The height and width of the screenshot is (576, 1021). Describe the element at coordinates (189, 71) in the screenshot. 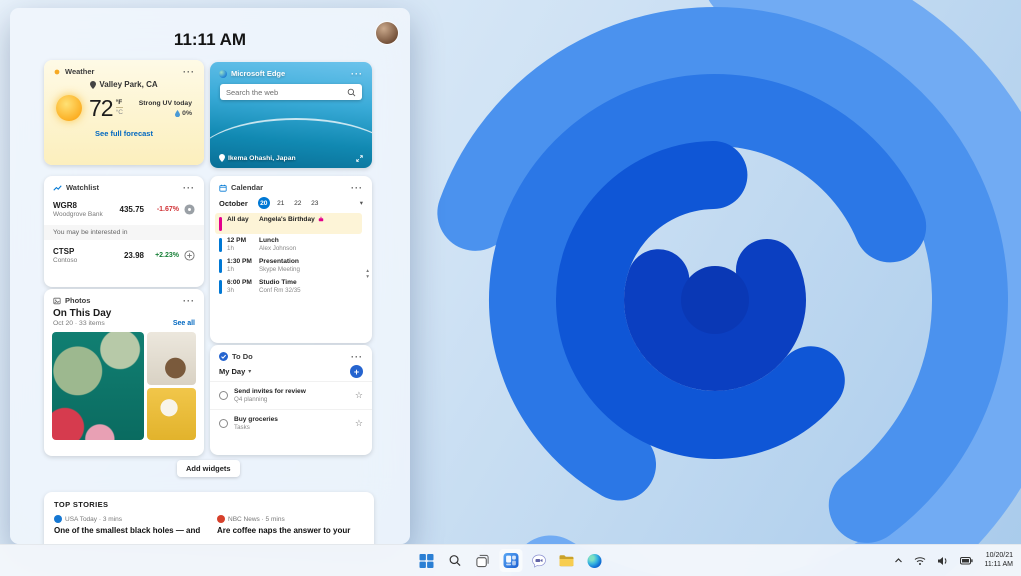

I see `weather-more-options-icon: ···` at that location.